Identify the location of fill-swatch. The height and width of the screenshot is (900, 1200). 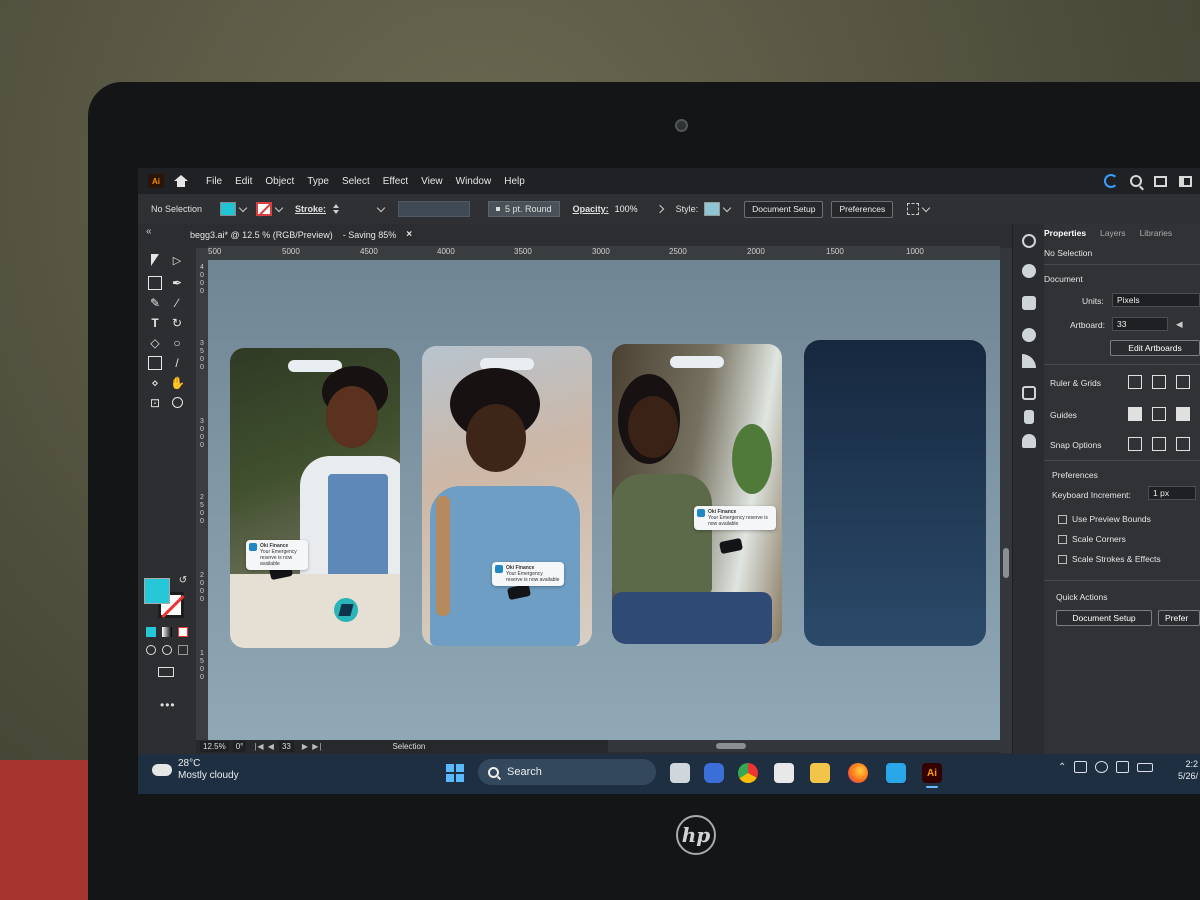
(228, 209).